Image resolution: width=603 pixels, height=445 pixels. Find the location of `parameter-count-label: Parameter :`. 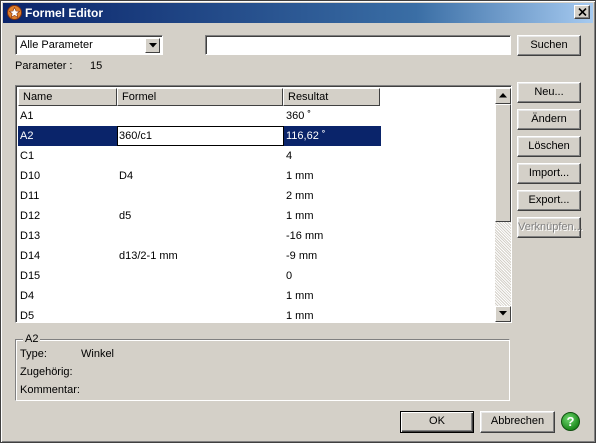

parameter-count-label: Parameter : is located at coordinates (44, 66).